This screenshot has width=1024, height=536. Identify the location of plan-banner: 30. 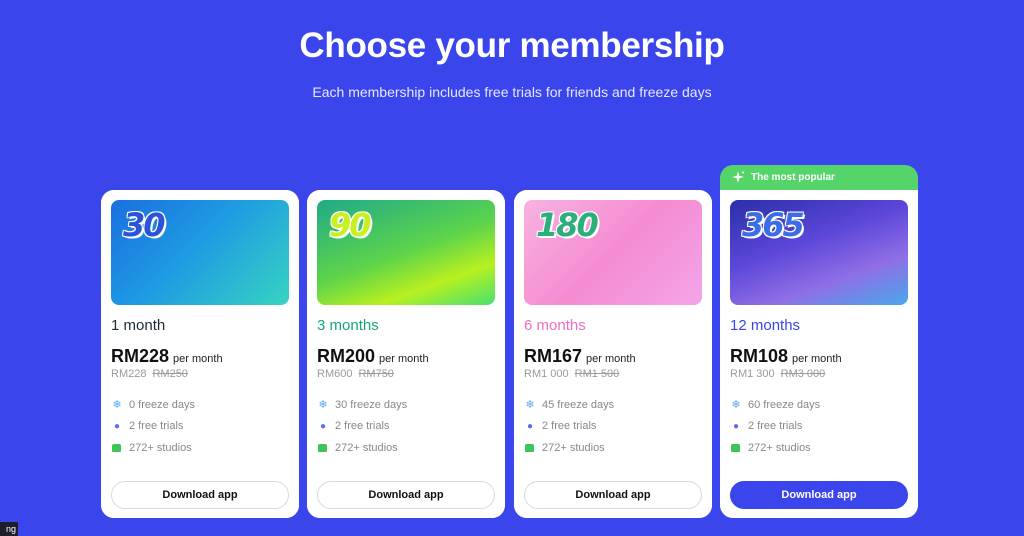
(200, 252).